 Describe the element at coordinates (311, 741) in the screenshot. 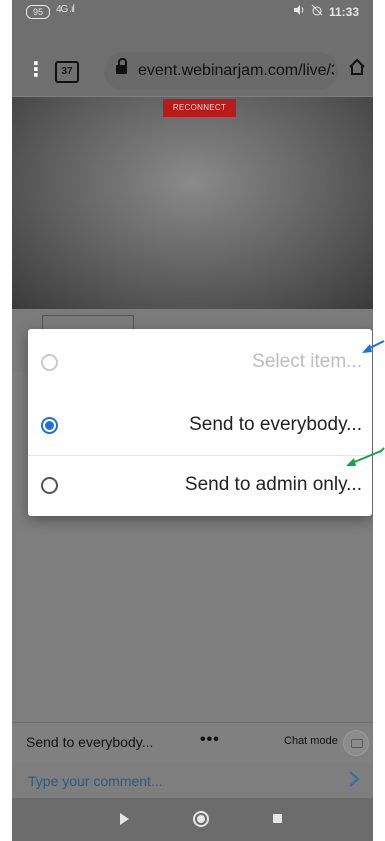

I see `chat-mode-label: Chat mode` at that location.